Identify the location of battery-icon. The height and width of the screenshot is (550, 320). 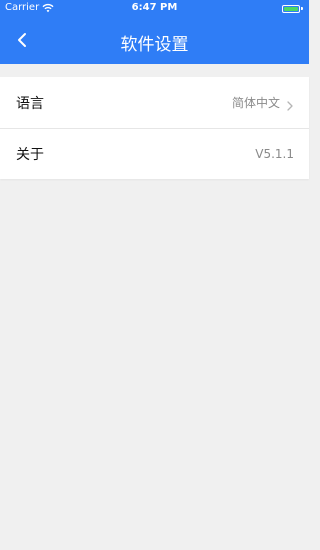
(293, 8).